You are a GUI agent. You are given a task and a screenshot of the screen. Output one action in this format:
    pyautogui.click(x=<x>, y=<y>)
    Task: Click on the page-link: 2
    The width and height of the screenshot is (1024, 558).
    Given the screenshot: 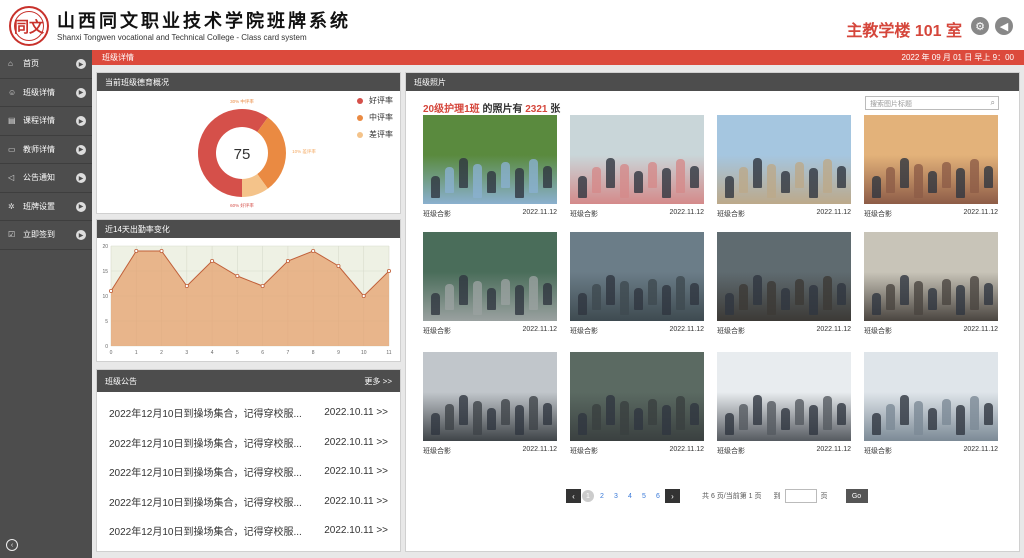 What is the action you would take?
    pyautogui.click(x=602, y=496)
    